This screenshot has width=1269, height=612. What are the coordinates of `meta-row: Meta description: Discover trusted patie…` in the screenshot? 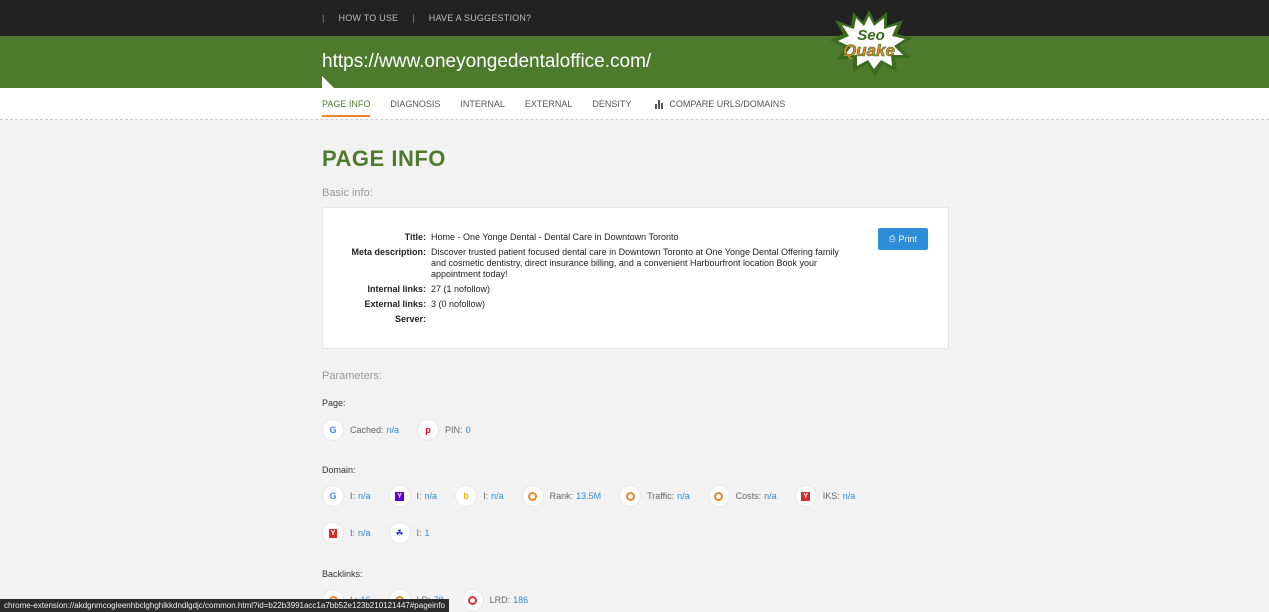 It's located at (607, 263).